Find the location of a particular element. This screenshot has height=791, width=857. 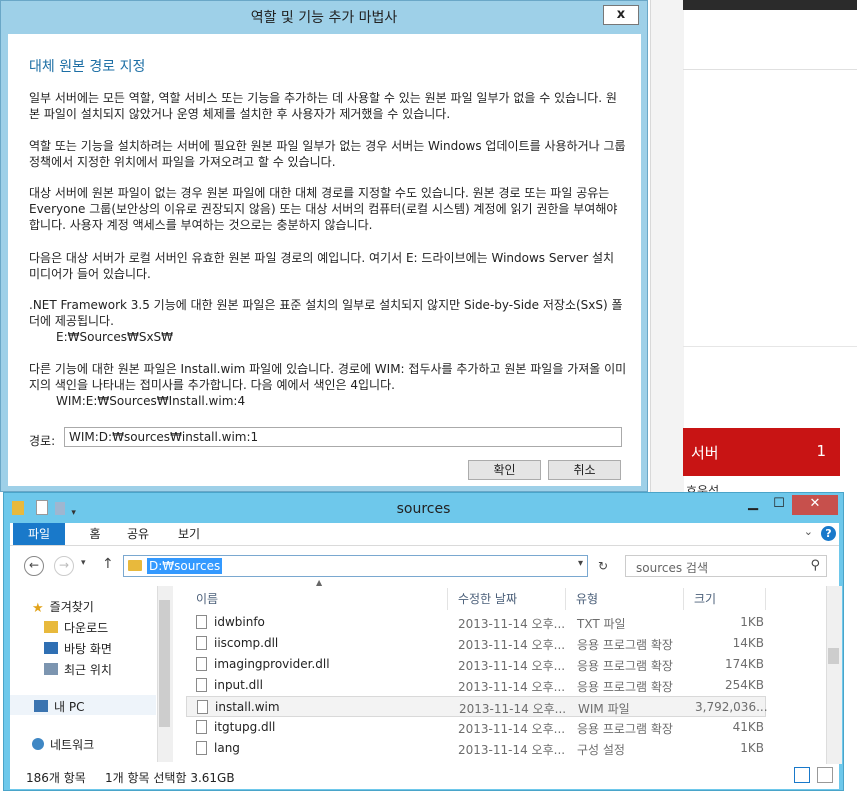

ok-button: 확인 is located at coordinates (504, 470).